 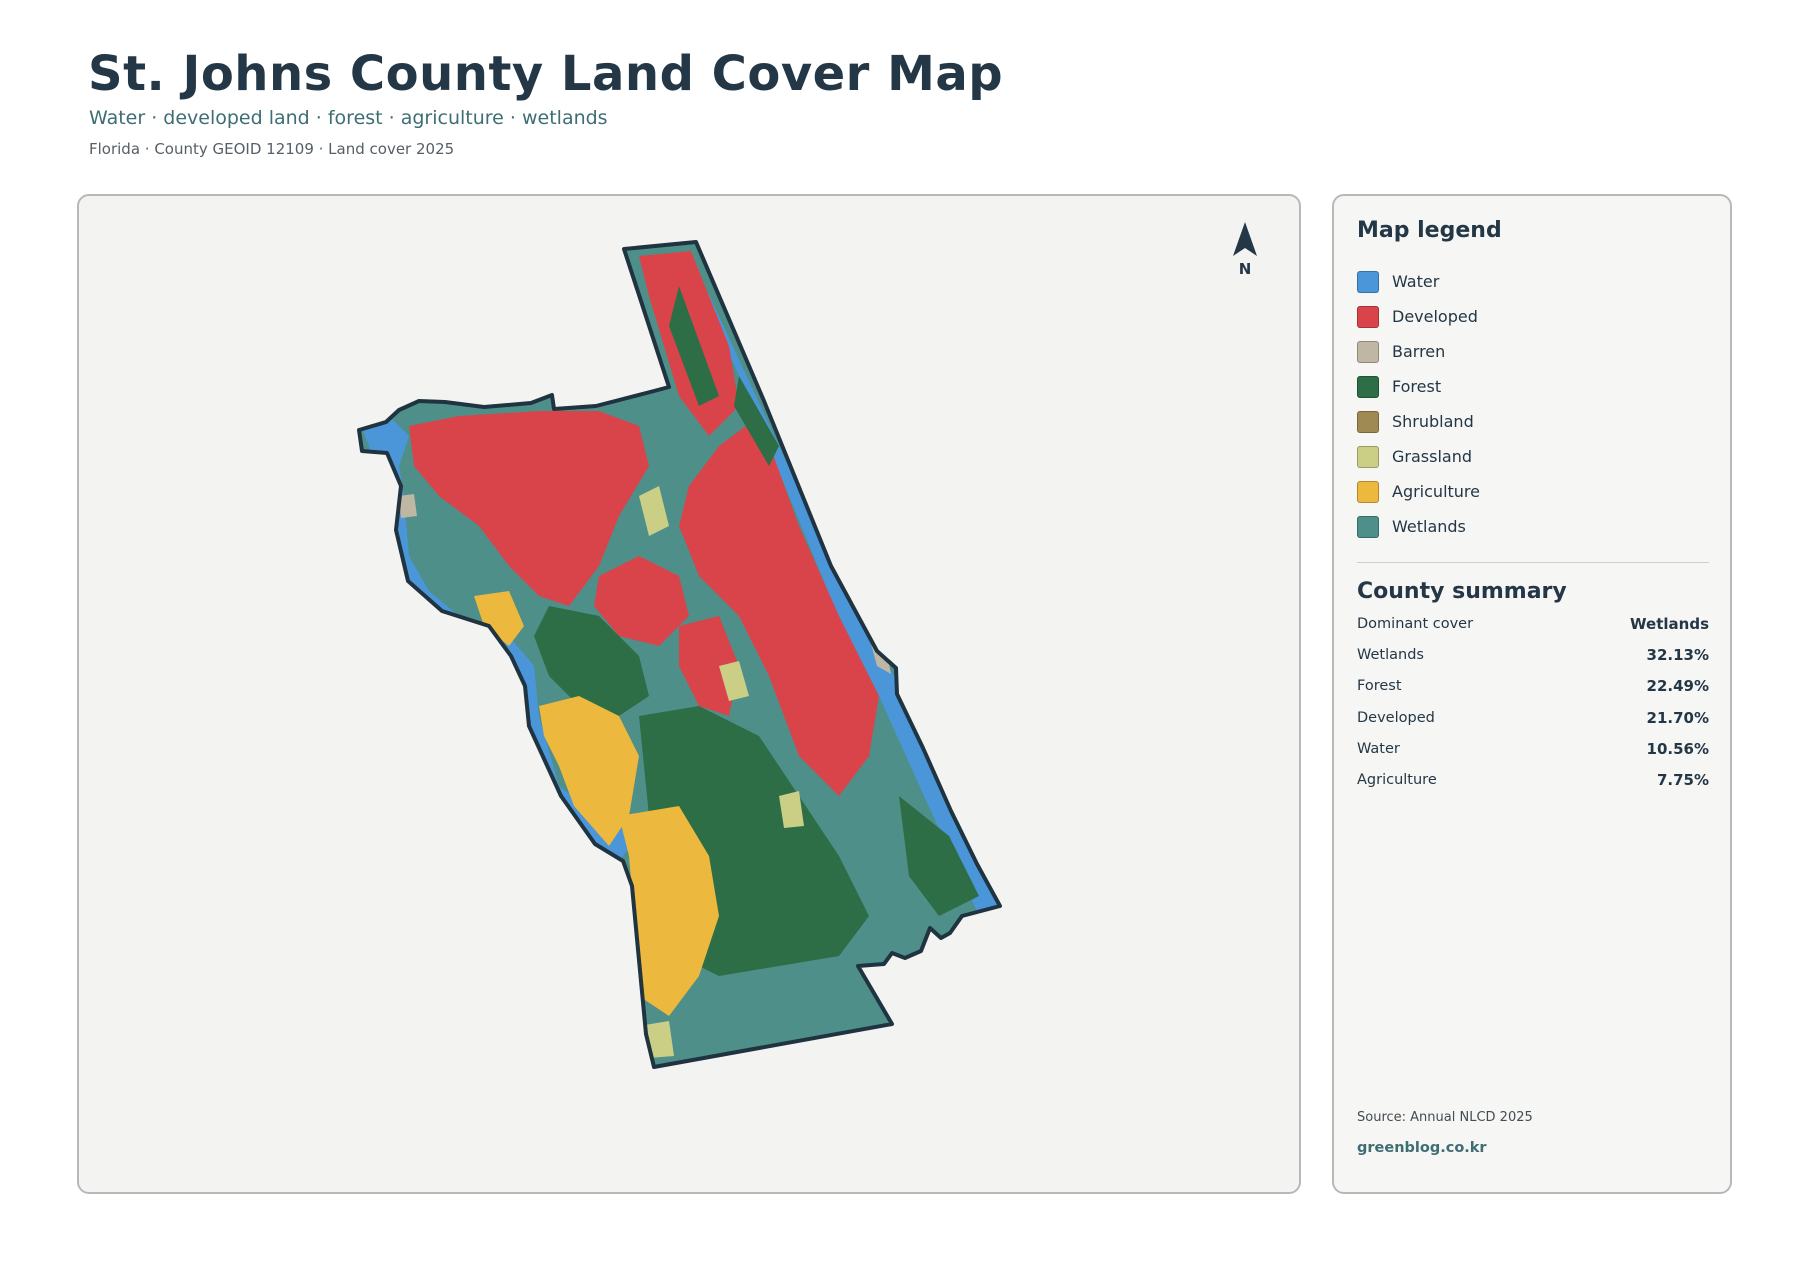 What do you see at coordinates (1533, 654) in the screenshot?
I see `summary-row: Wetlands 32.13%` at bounding box center [1533, 654].